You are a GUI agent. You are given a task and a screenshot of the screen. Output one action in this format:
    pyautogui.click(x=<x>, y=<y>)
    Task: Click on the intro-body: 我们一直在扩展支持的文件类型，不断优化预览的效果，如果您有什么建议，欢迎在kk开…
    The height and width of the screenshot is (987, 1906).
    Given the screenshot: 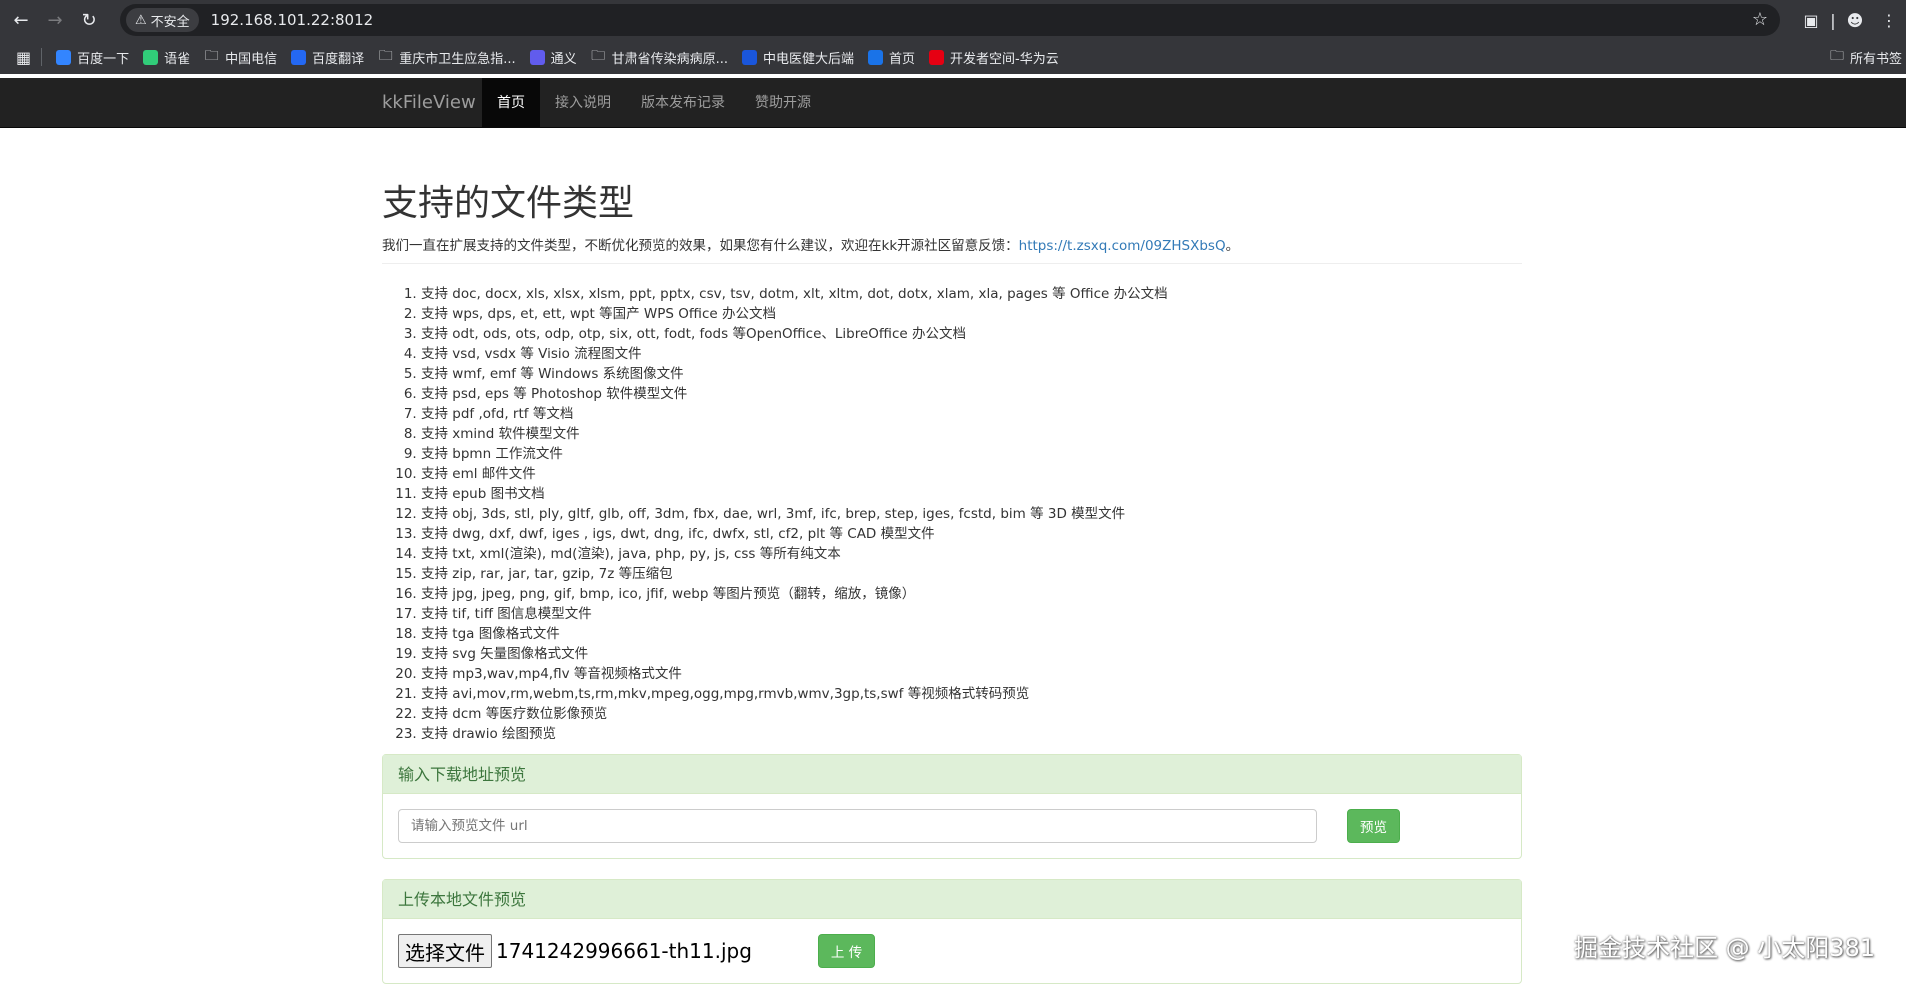 What is the action you would take?
    pyautogui.click(x=700, y=246)
    